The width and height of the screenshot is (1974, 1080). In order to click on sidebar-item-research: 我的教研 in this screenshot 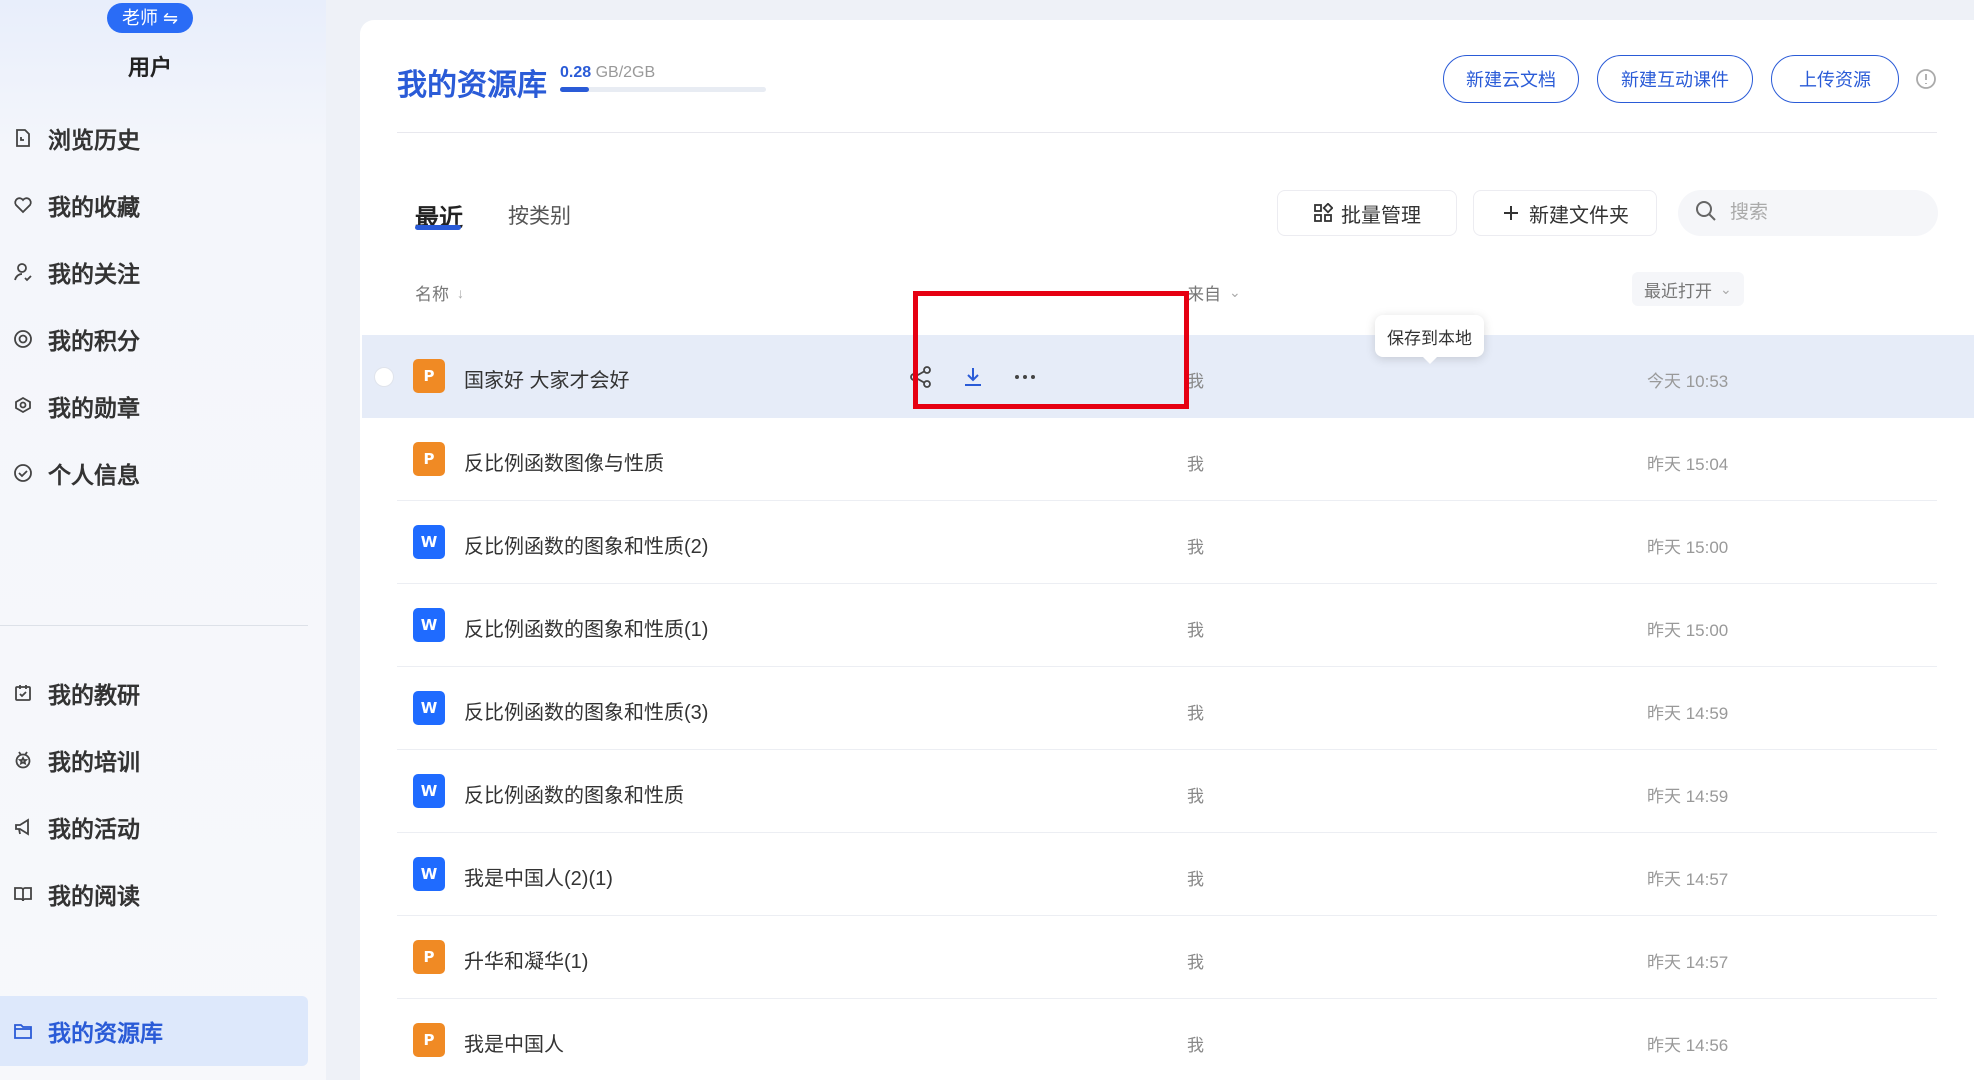, I will do `click(154, 693)`.